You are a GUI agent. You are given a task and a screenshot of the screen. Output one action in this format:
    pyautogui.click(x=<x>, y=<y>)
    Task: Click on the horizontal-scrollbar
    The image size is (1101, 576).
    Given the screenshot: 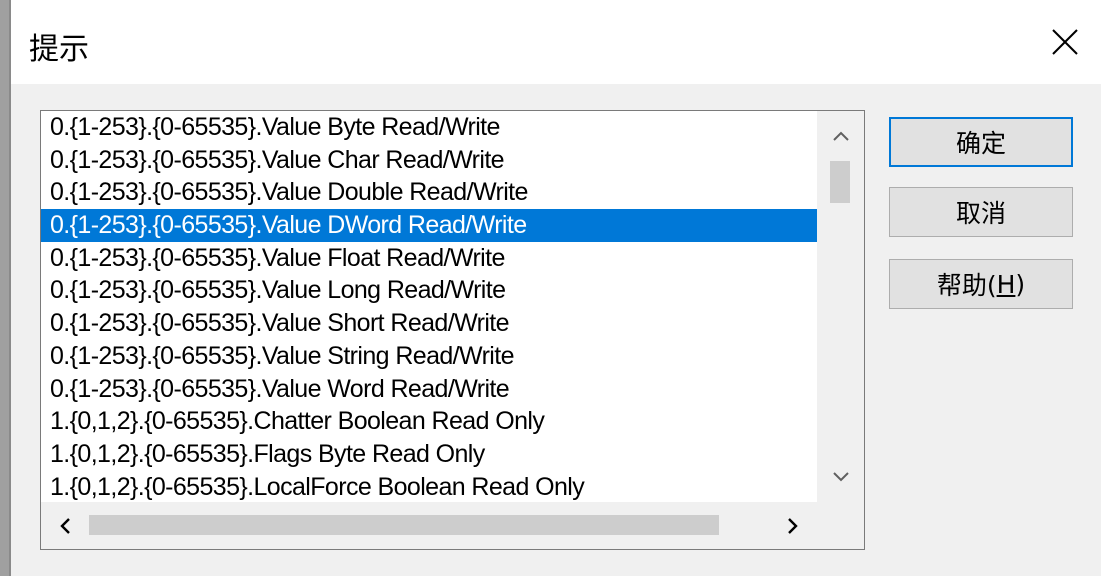 What is the action you would take?
    pyautogui.click(x=429, y=525)
    